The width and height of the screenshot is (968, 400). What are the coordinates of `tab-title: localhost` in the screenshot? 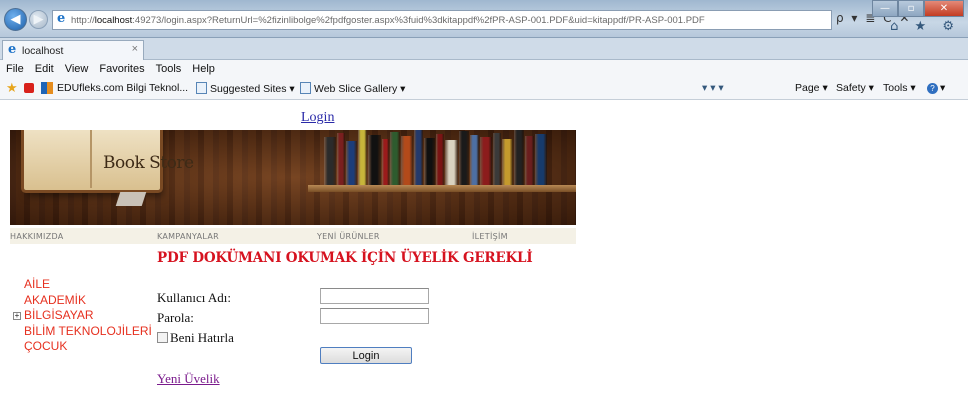 It's located at (43, 50).